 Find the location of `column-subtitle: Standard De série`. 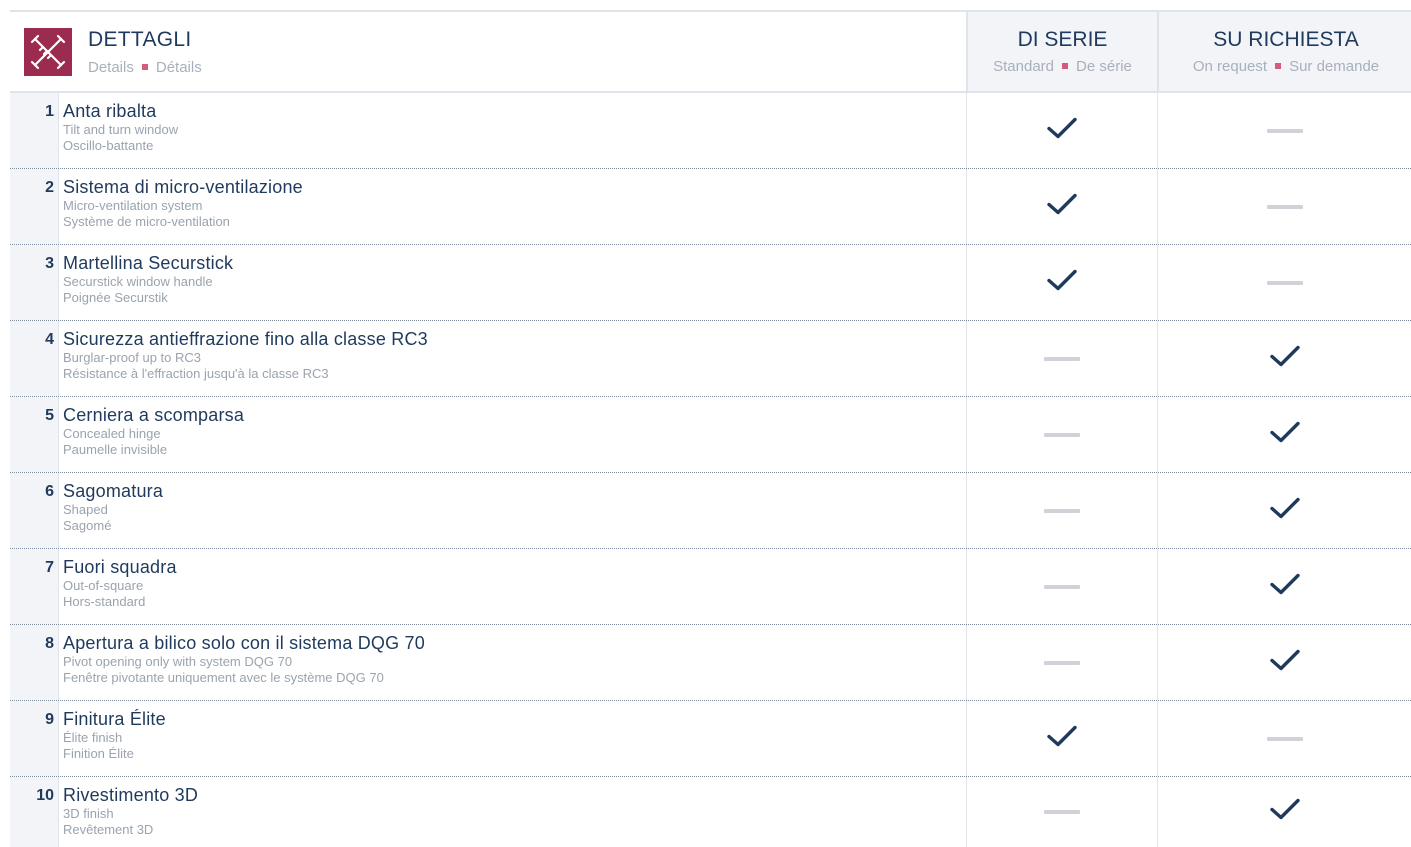

column-subtitle: Standard De série is located at coordinates (1062, 66).